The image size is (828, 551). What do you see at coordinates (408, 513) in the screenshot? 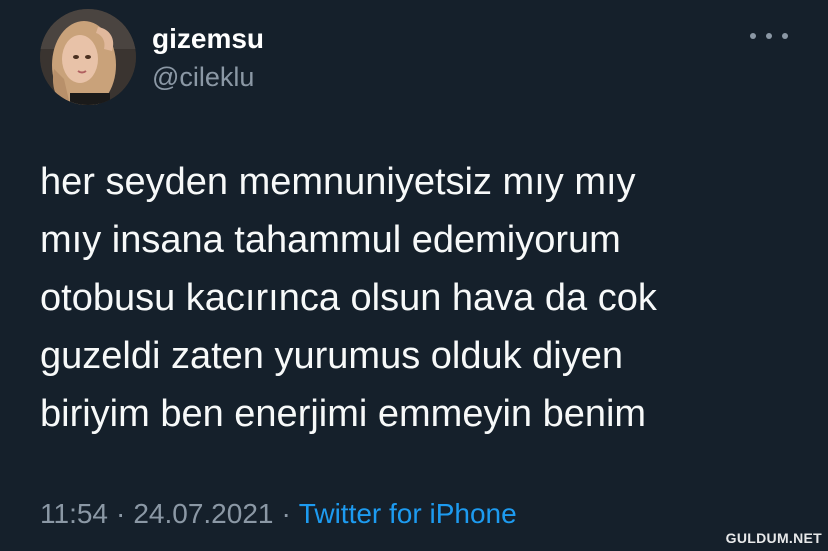
I see `tweet-source-link: Twitter for iPhone` at bounding box center [408, 513].